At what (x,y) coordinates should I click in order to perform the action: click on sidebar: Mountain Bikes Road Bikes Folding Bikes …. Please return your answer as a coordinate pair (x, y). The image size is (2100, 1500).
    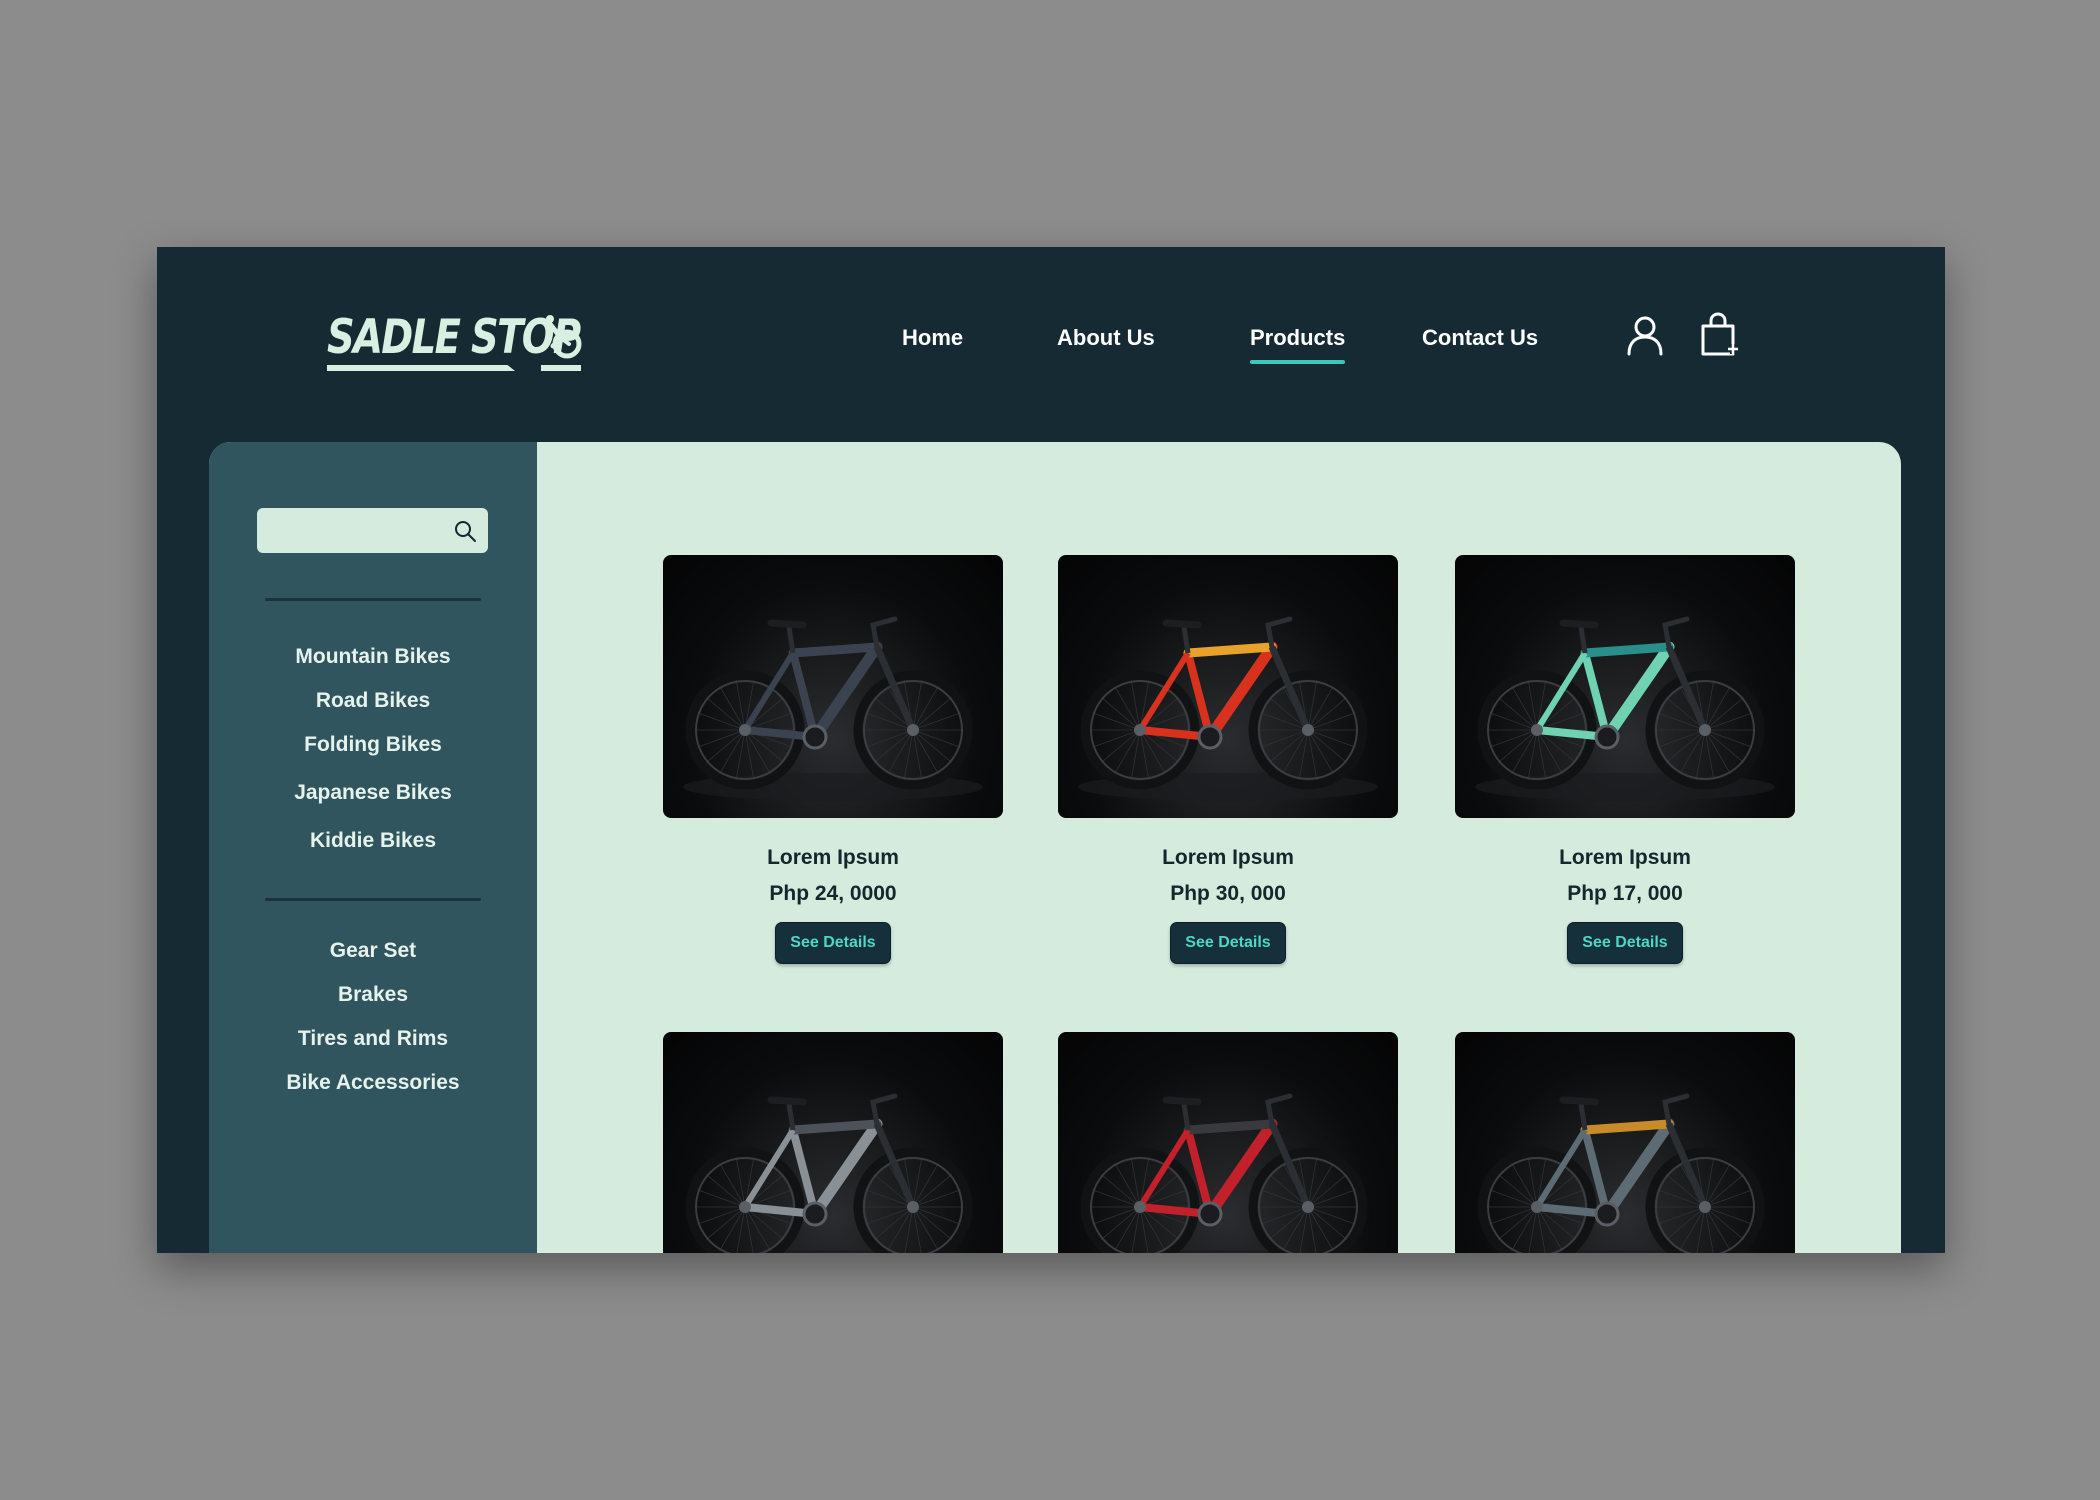
    Looking at the image, I should click on (373, 847).